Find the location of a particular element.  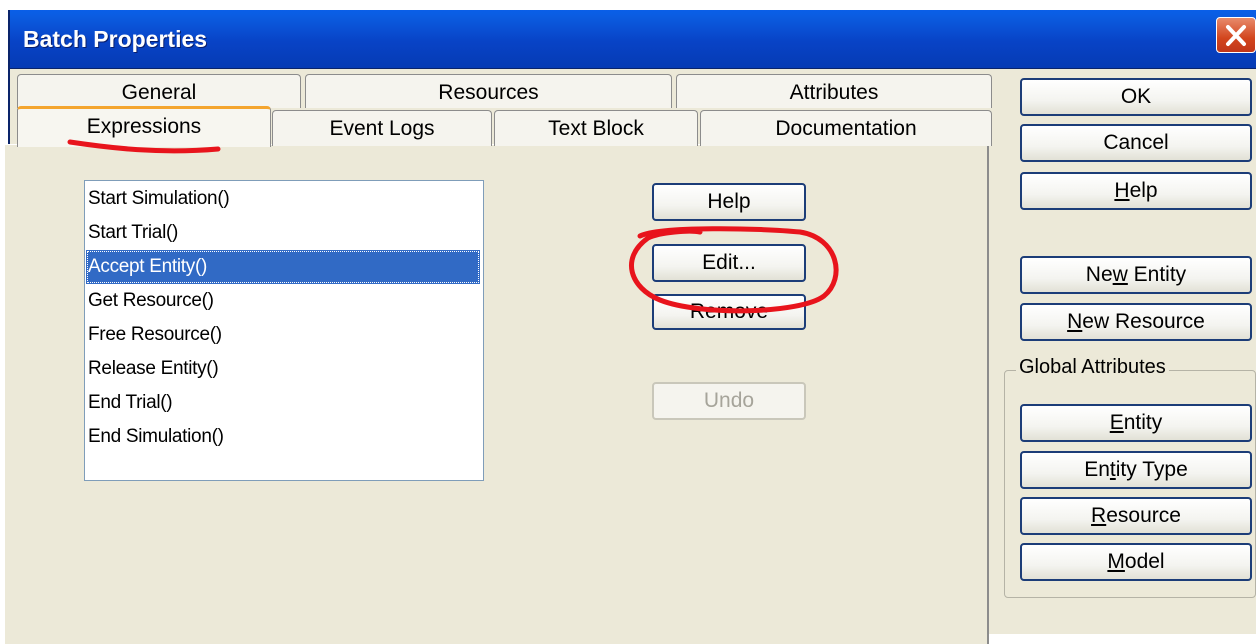

undo-button: Undo is located at coordinates (729, 401).